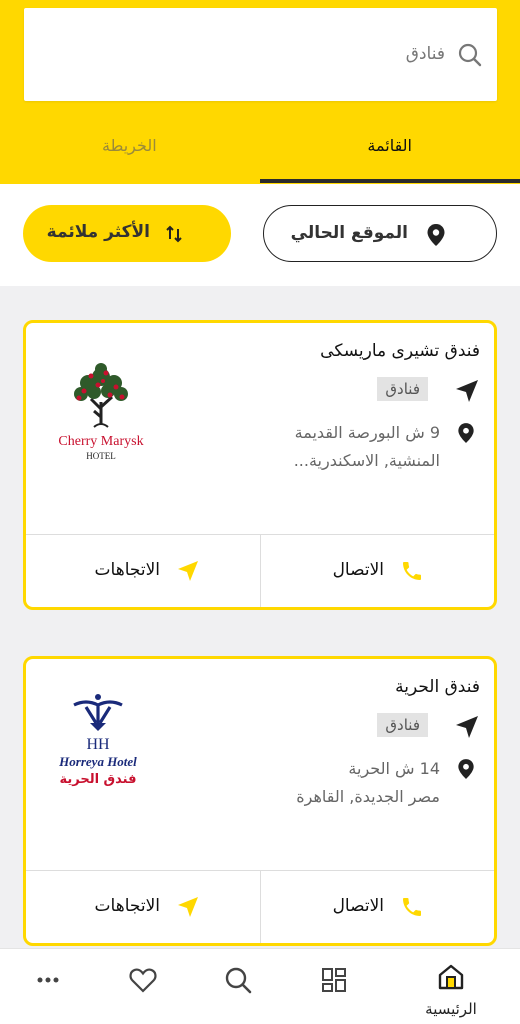 Image resolution: width=520 pixels, height=1024 pixels. What do you see at coordinates (367, 432) in the screenshot?
I see `address-line-1: 9 ش البورصة القديمة` at bounding box center [367, 432].